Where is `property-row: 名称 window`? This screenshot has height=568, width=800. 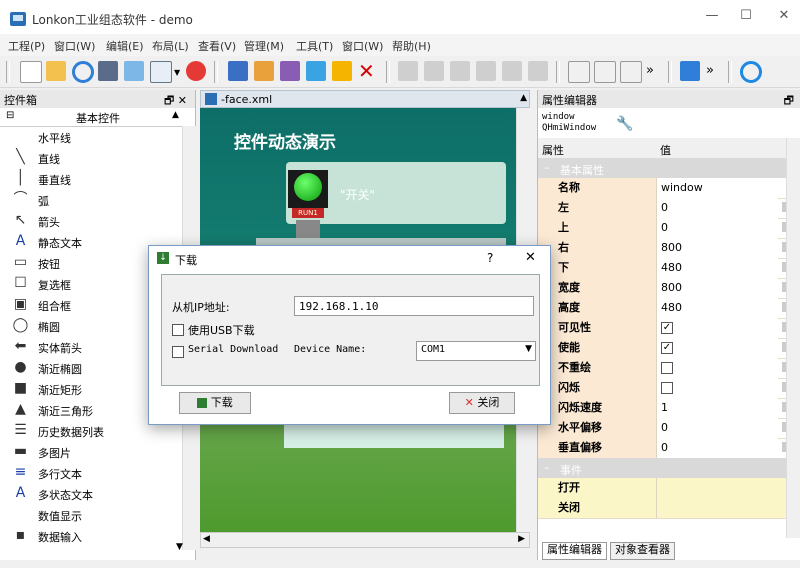 property-row: 名称 window is located at coordinates (667, 188).